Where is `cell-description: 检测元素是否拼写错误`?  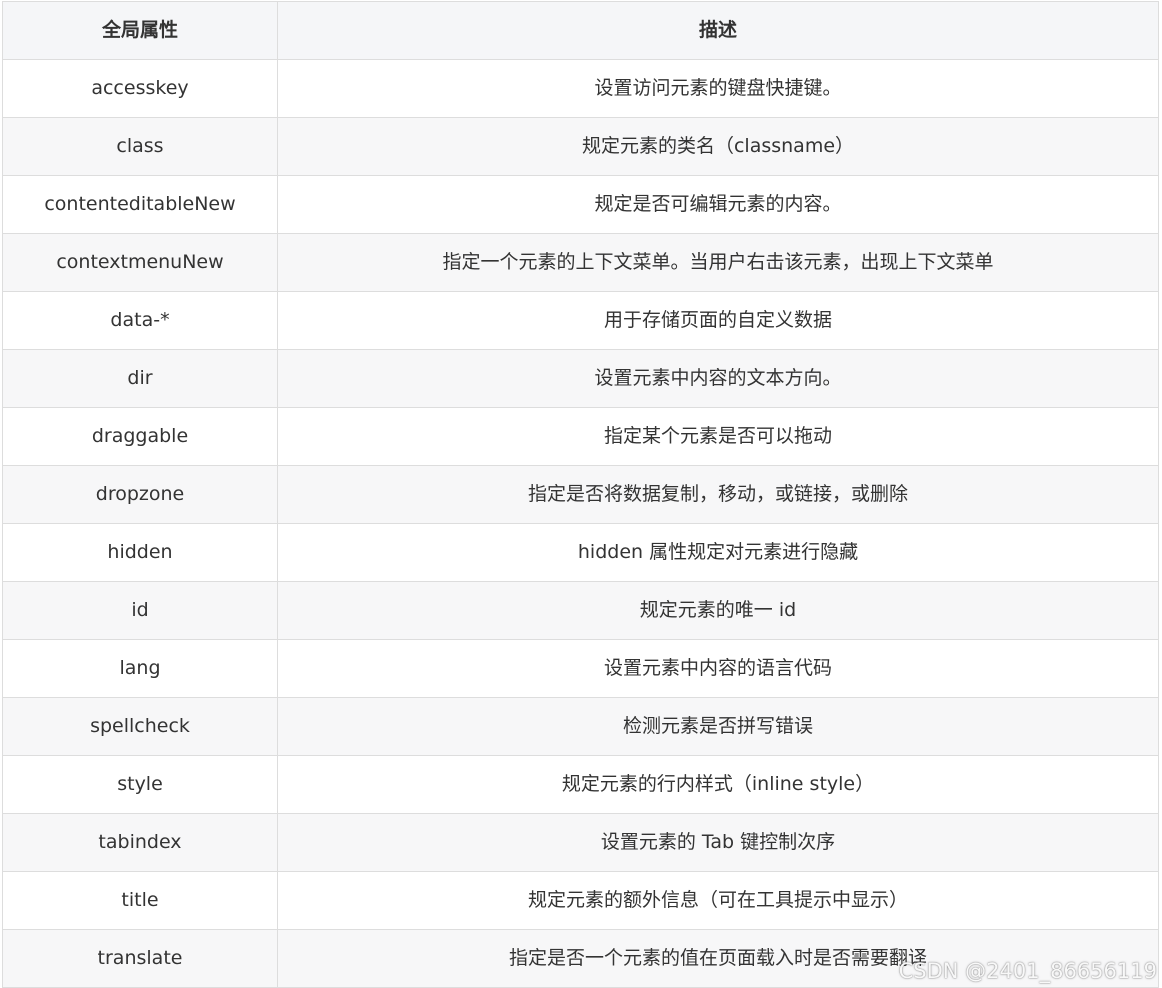 cell-description: 检测元素是否拼写错误 is located at coordinates (718, 726).